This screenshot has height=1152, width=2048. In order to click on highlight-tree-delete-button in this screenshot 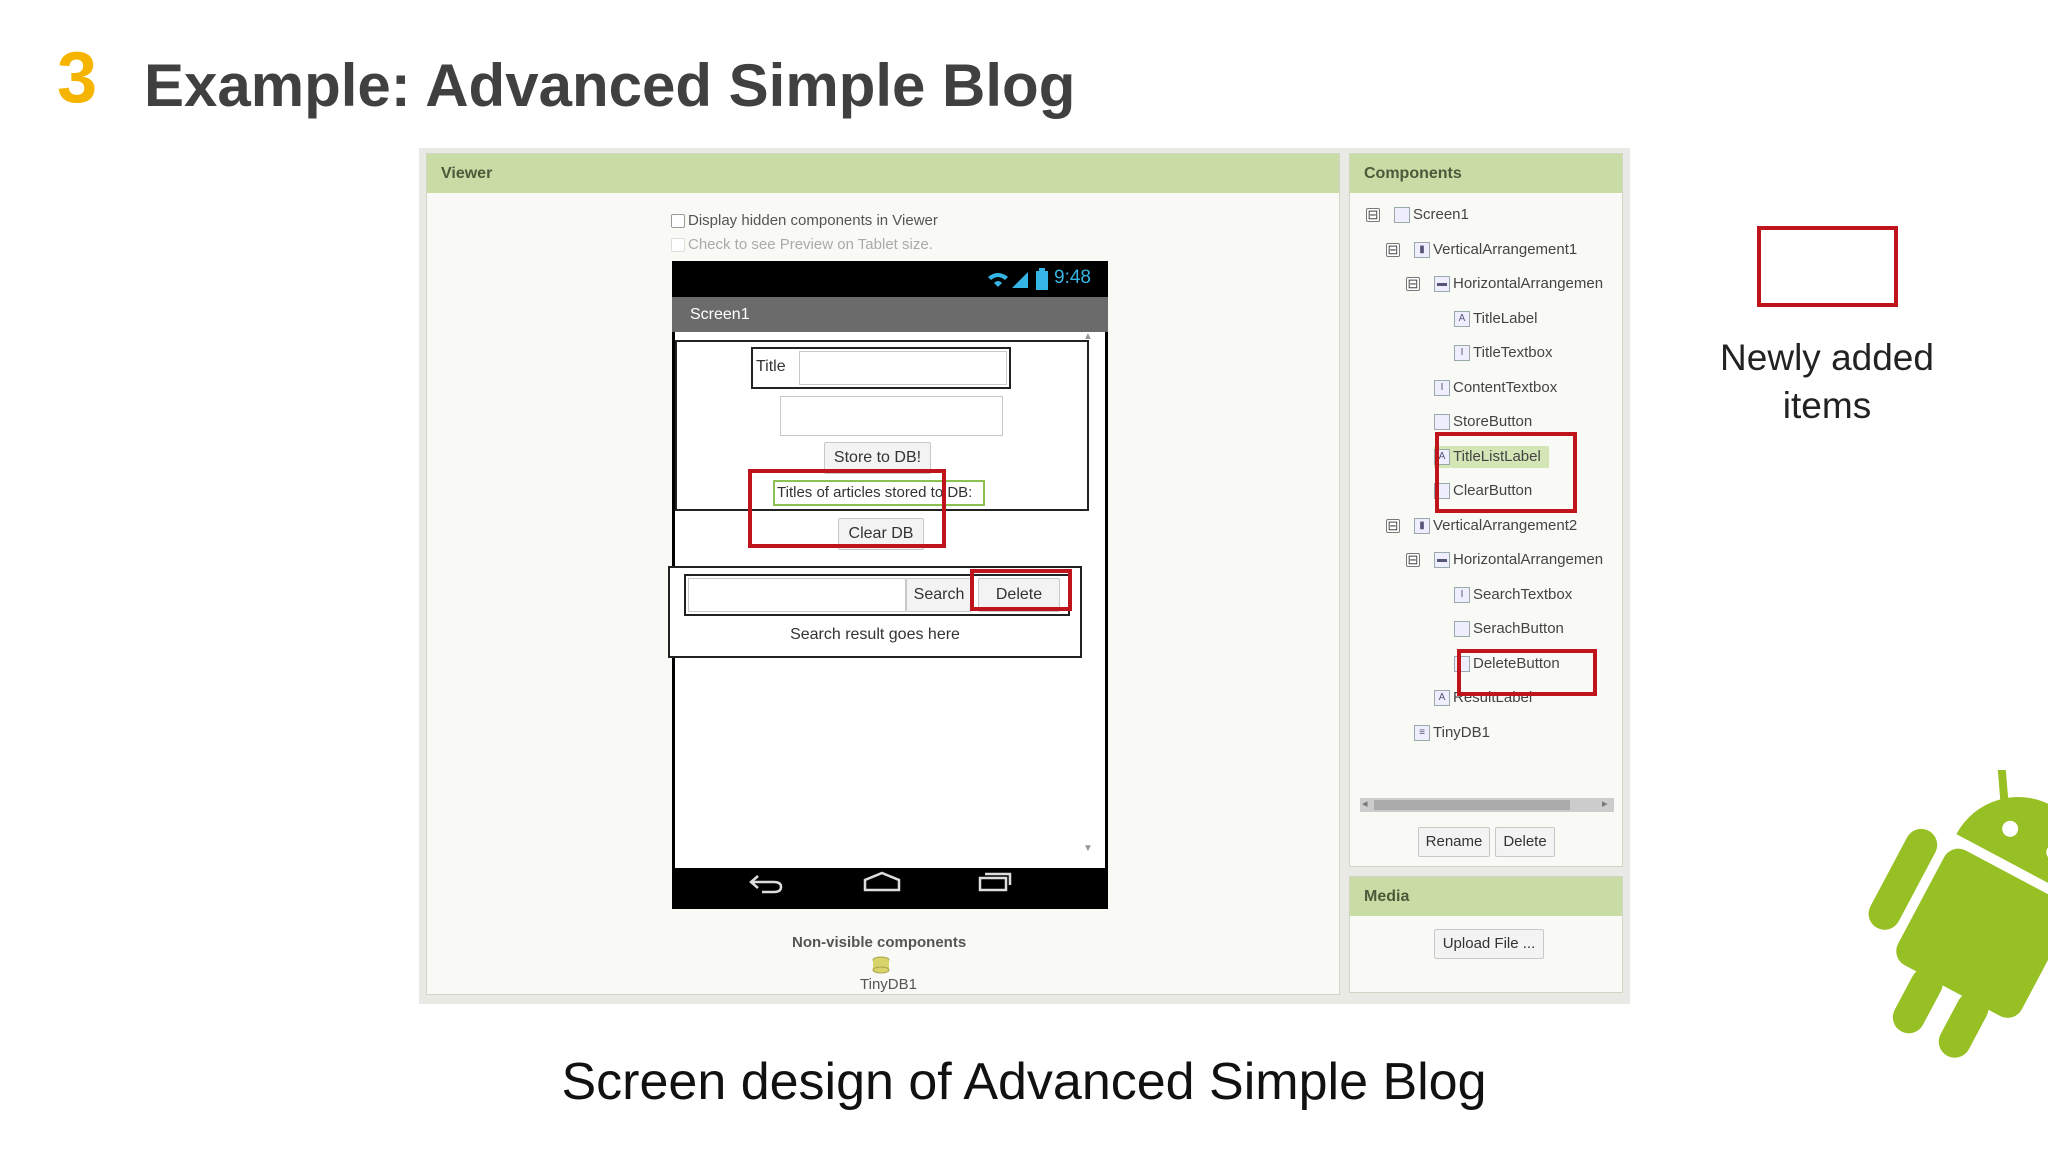, I will do `click(1527, 672)`.